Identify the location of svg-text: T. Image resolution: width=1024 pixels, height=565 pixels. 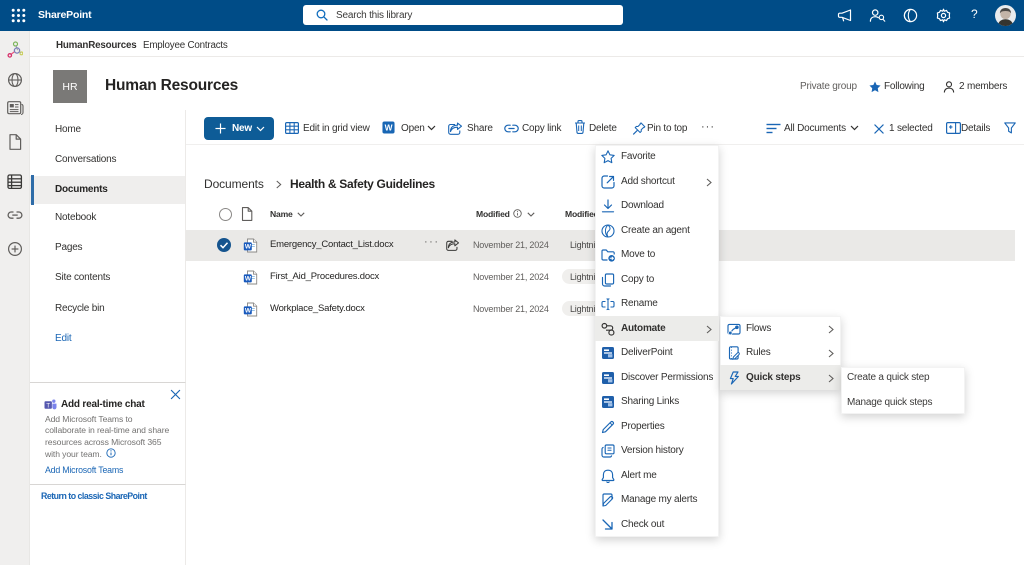
(48, 405).